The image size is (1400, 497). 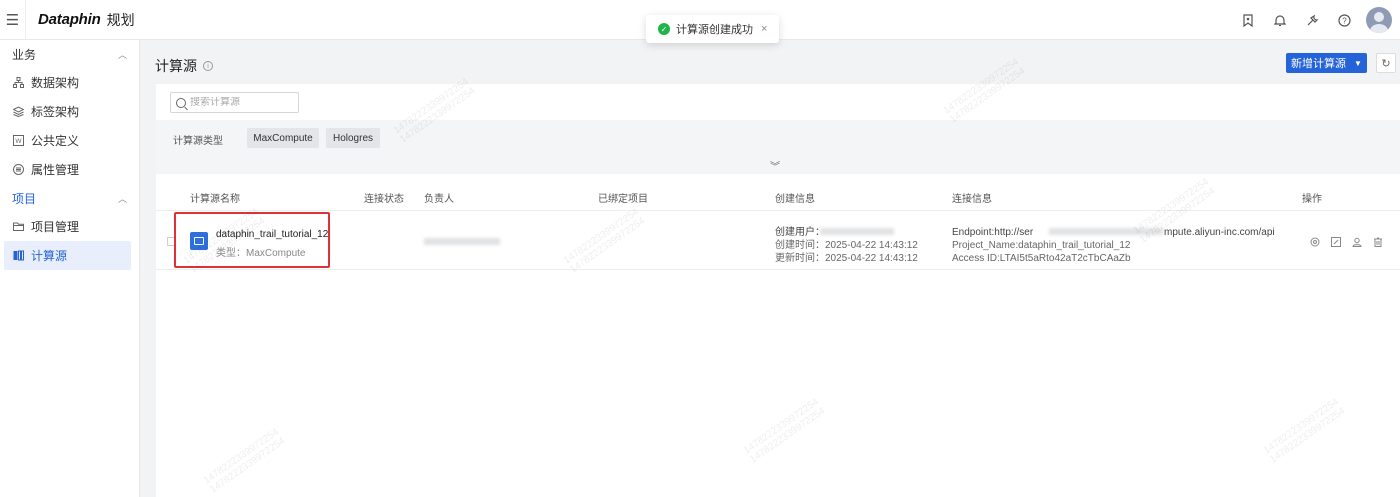 I want to click on sidebar-item-public-definition: W 公共定义, so click(x=69, y=140).